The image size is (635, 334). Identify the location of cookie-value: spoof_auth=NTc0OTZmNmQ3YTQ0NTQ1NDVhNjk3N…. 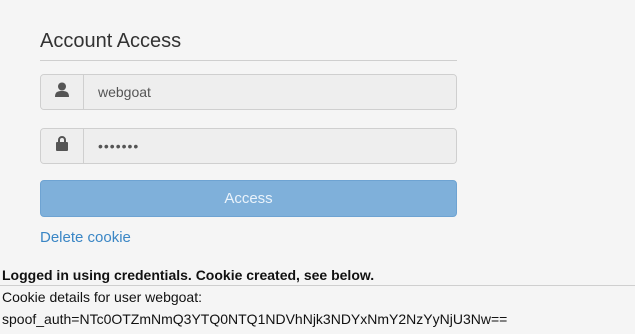
(255, 319).